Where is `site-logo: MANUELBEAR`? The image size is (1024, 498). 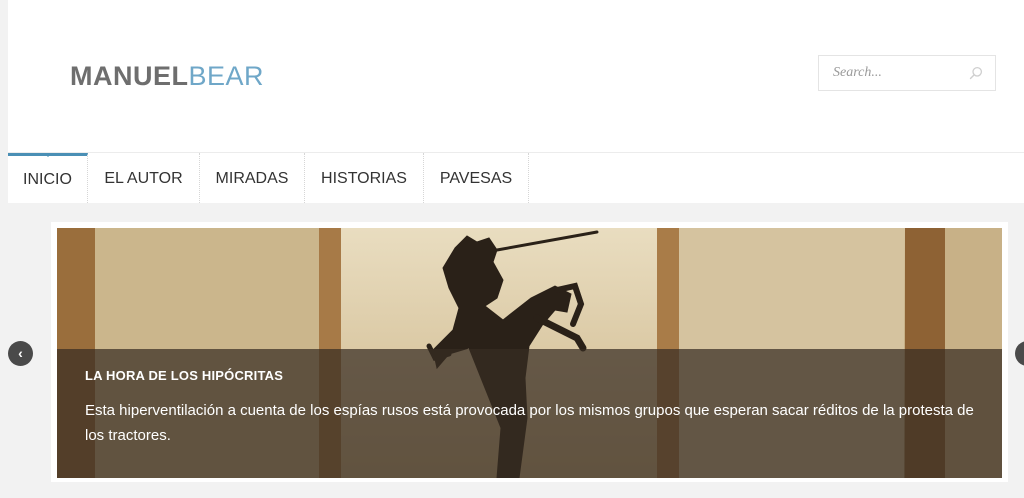 site-logo: MANUELBEAR is located at coordinates (167, 76).